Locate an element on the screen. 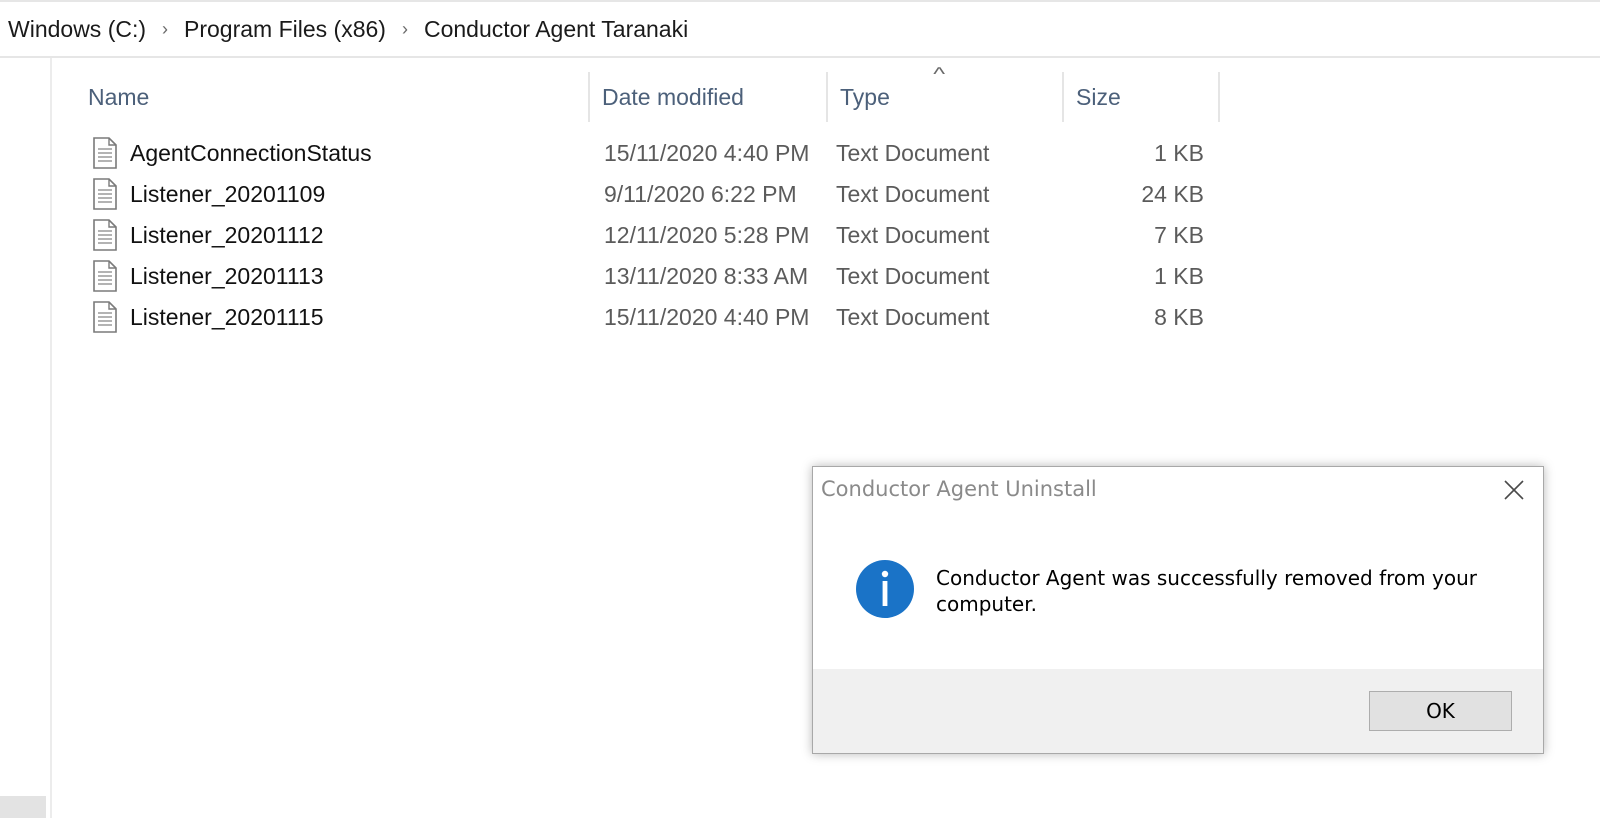 This screenshot has height=818, width=1600. file-date-modified: 12/11/2020 5:28 PM is located at coordinates (707, 234).